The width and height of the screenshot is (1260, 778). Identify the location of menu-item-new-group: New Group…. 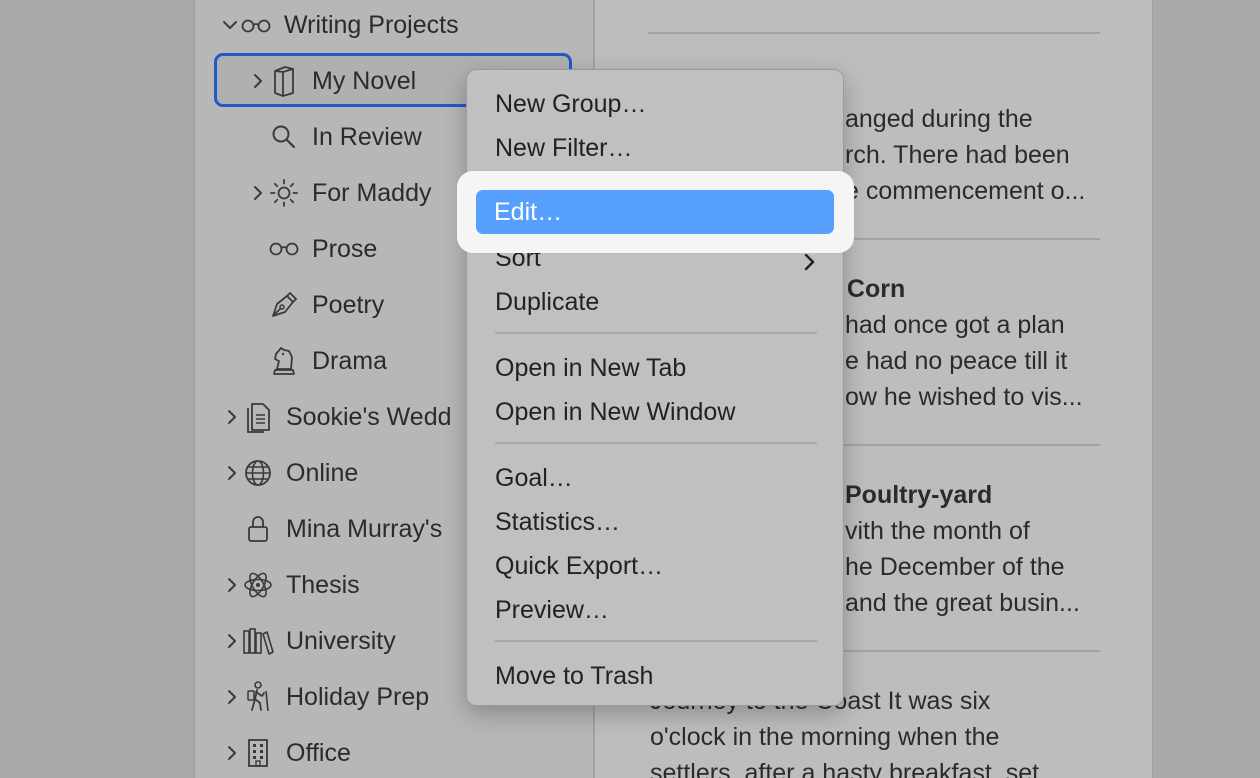
(570, 104).